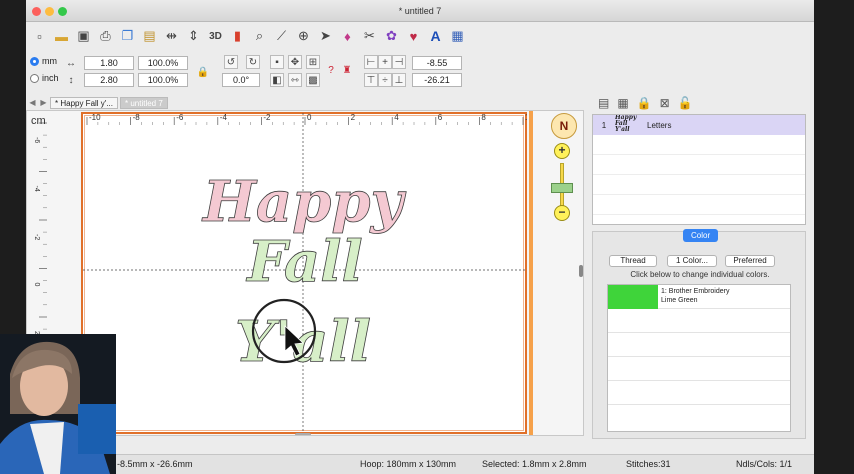 Image resolution: width=854 pixels, height=474 pixels. What do you see at coordinates (231, 62) in the screenshot?
I see `rotate-left-icon: ↺` at bounding box center [231, 62].